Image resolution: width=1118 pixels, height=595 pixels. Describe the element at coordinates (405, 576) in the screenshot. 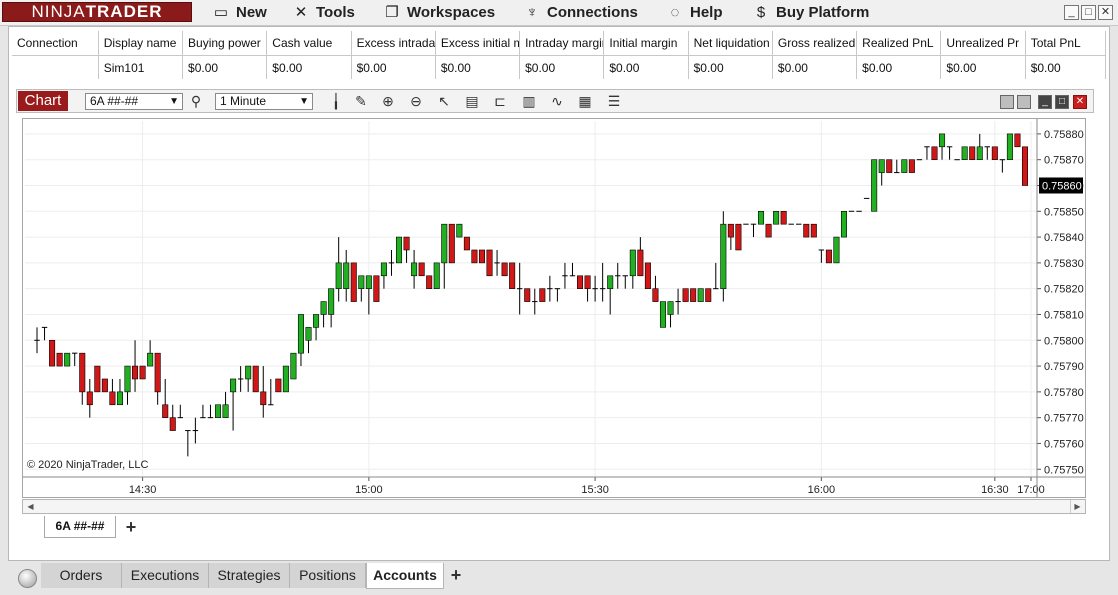

I see `tab-accounts: Accounts` at that location.